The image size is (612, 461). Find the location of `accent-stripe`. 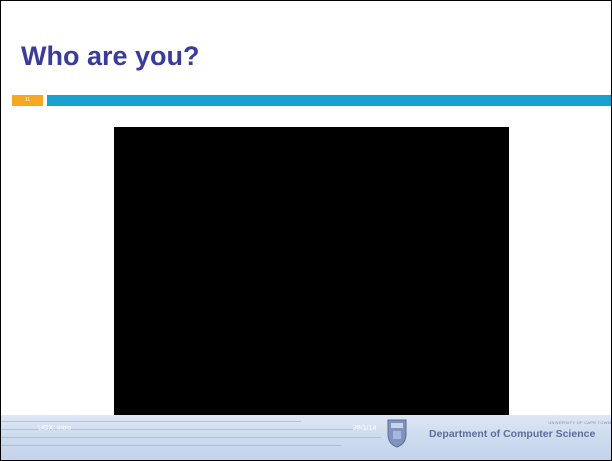

accent-stripe is located at coordinates (329, 100).